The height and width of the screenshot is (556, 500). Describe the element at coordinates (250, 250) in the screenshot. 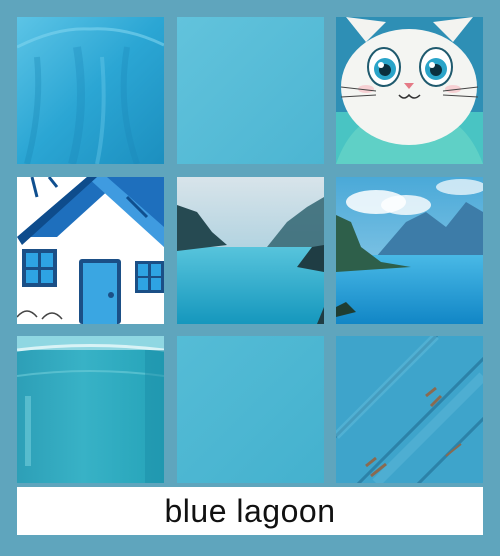

I see `misty-lake-tile` at that location.